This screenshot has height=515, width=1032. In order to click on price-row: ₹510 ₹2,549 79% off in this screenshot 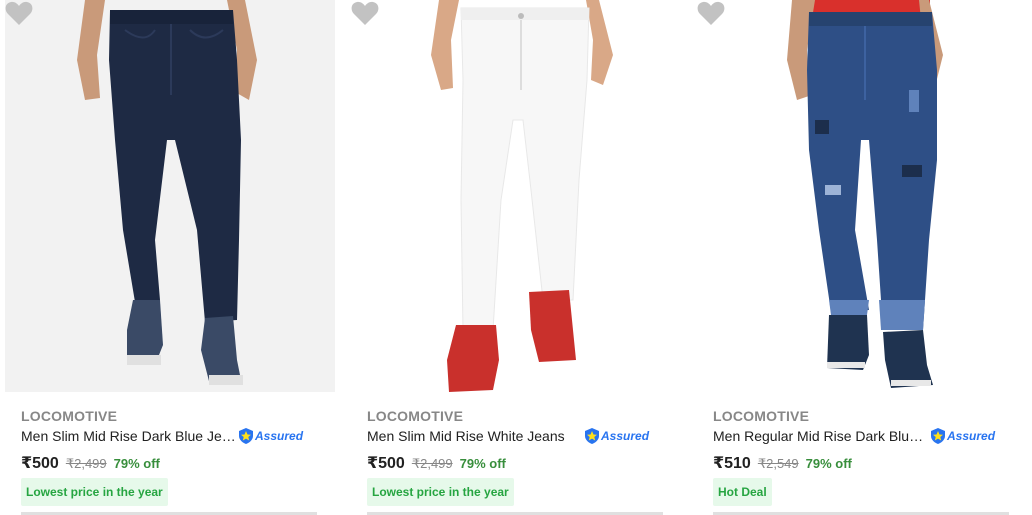, I will do `click(782, 463)`.